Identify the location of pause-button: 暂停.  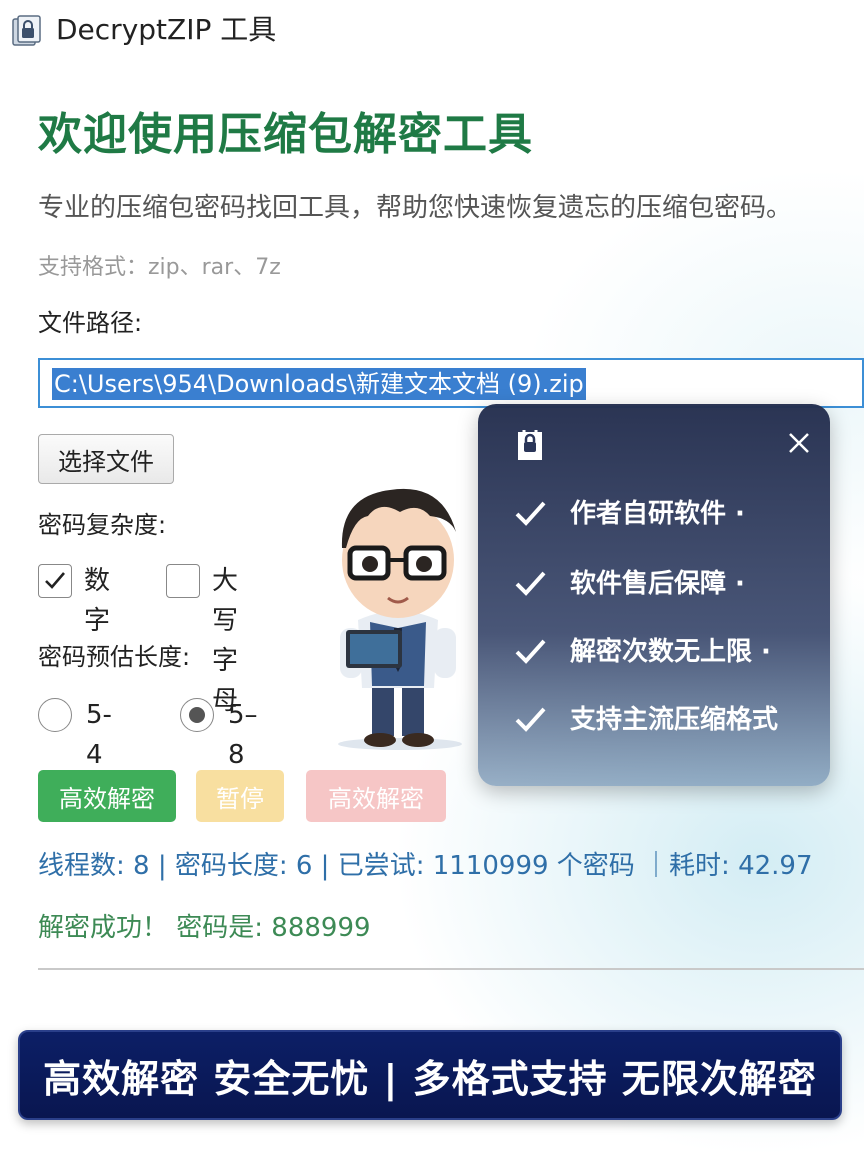
(240, 796).